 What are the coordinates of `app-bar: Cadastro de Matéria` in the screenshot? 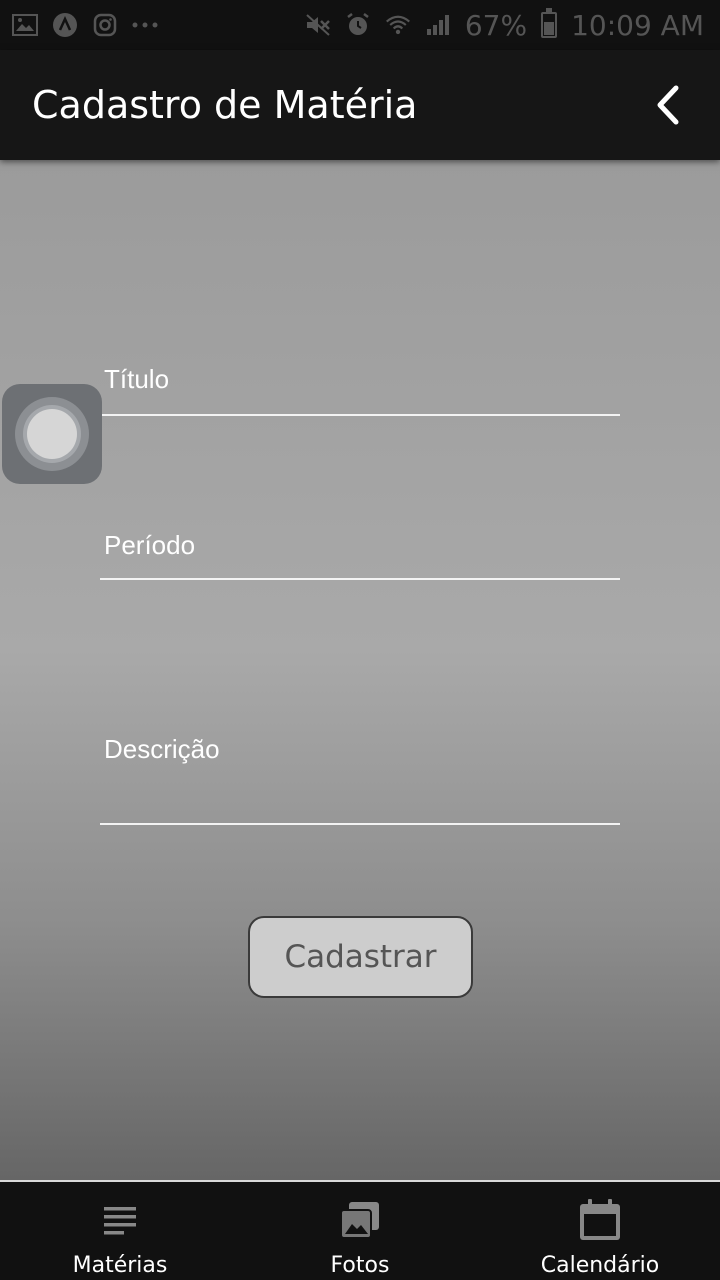 It's located at (360, 105).